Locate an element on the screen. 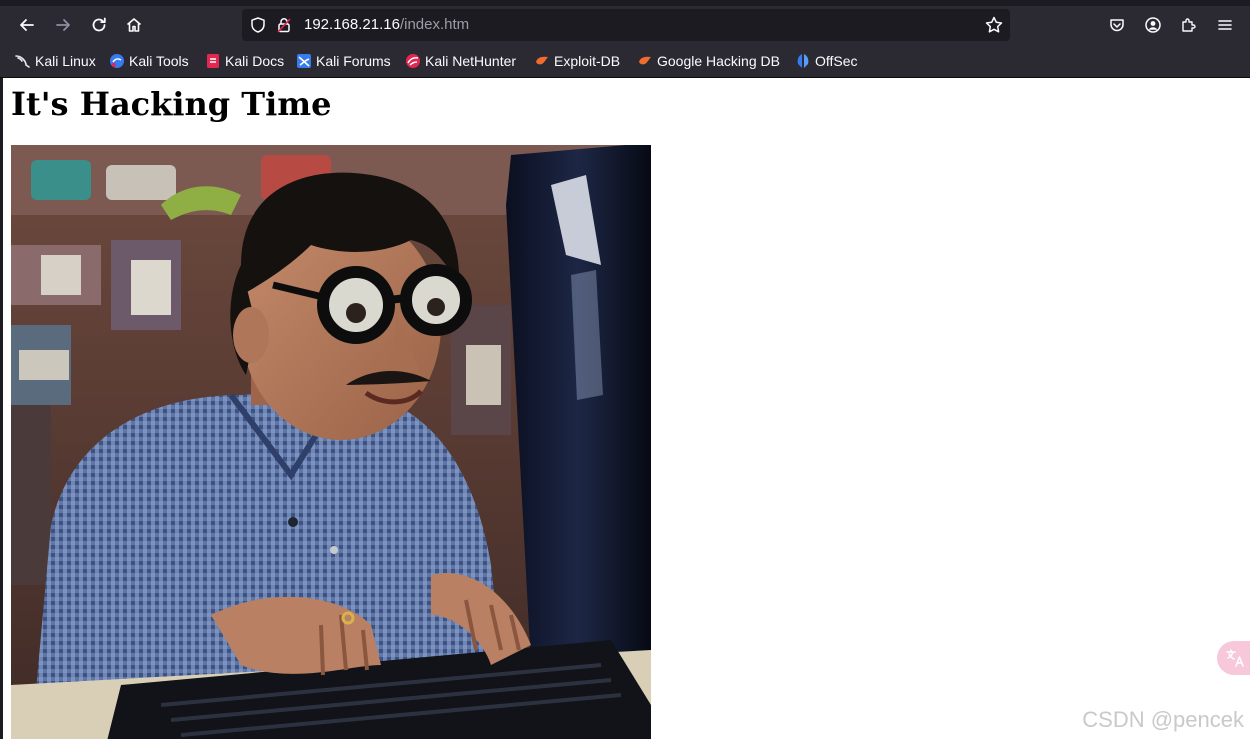 The width and height of the screenshot is (1250, 739). forward-arrow-icon is located at coordinates (63, 25).